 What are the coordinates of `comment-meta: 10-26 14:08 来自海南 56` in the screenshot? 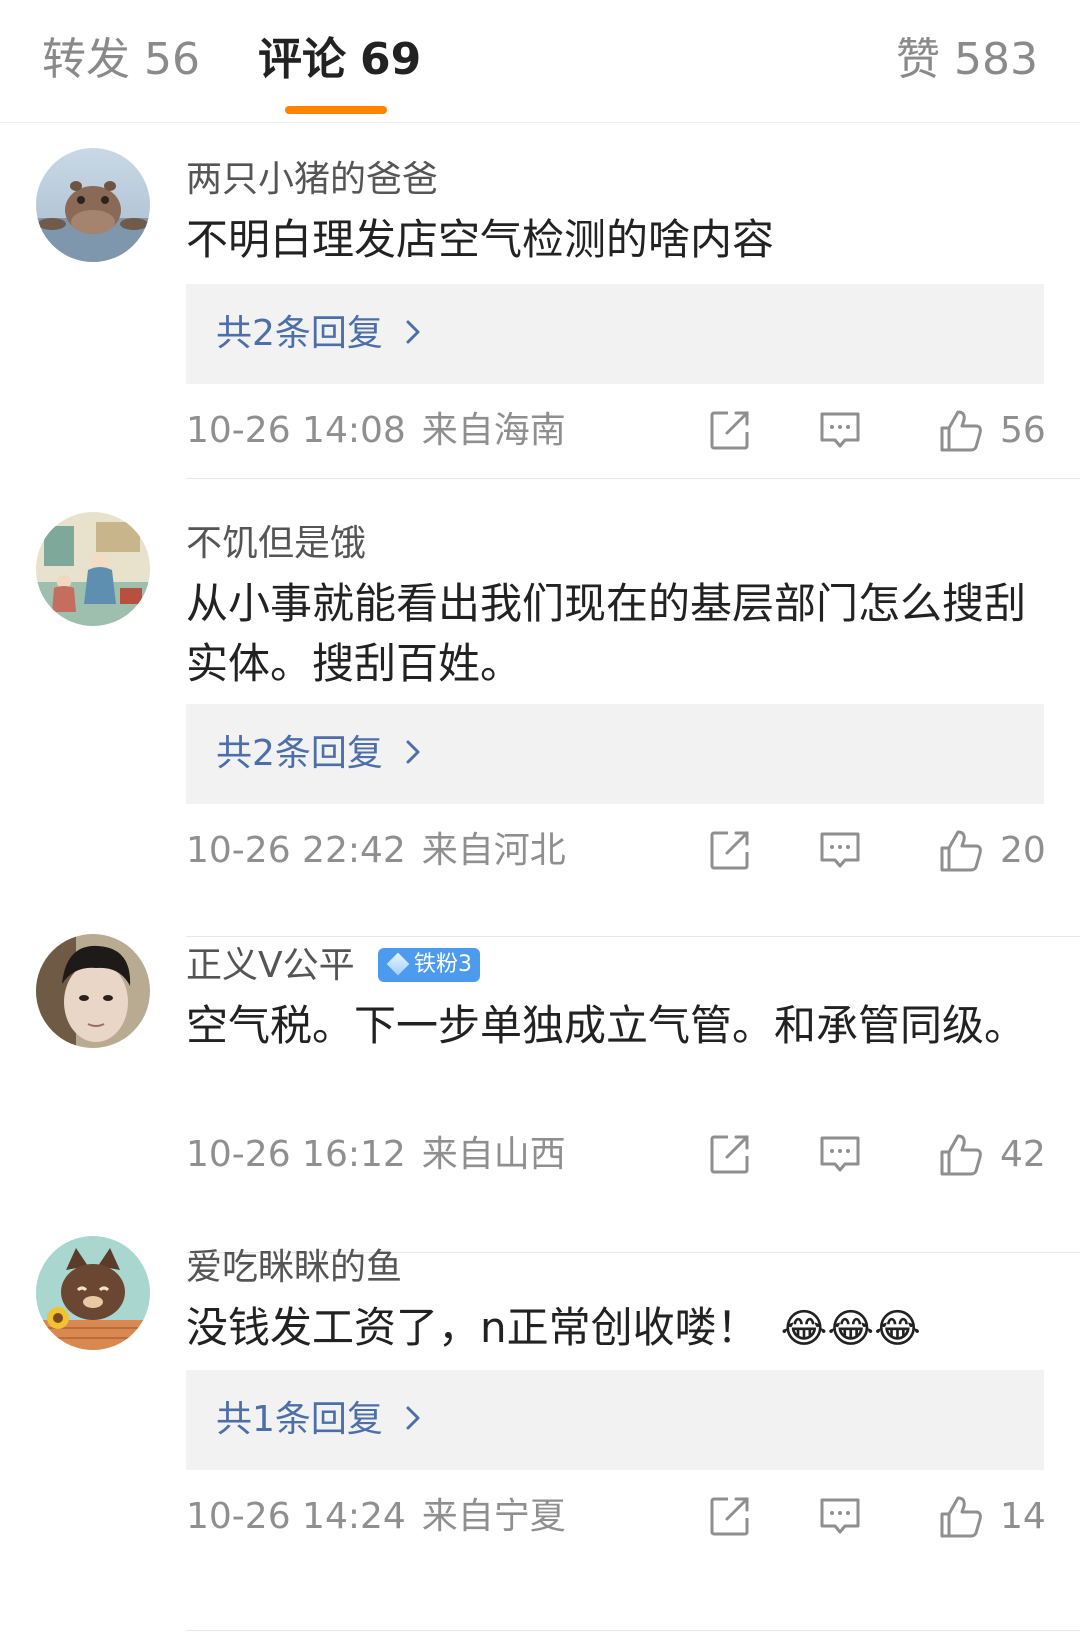 It's located at (616, 431).